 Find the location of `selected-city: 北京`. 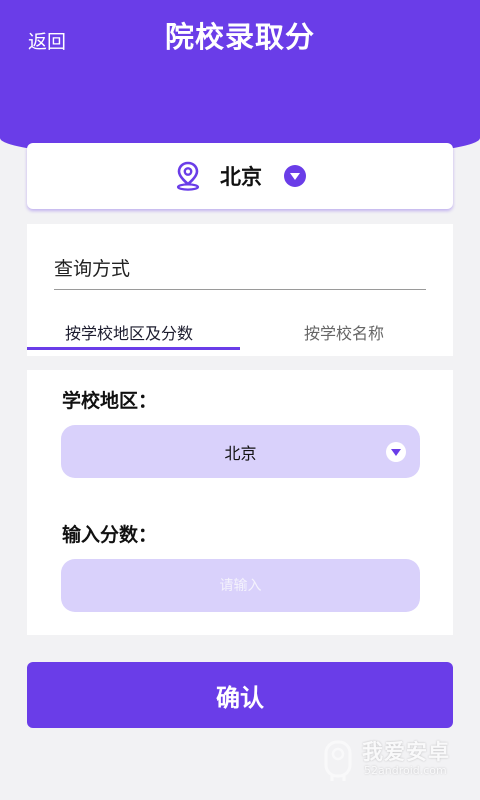

selected-city: 北京 is located at coordinates (241, 177).